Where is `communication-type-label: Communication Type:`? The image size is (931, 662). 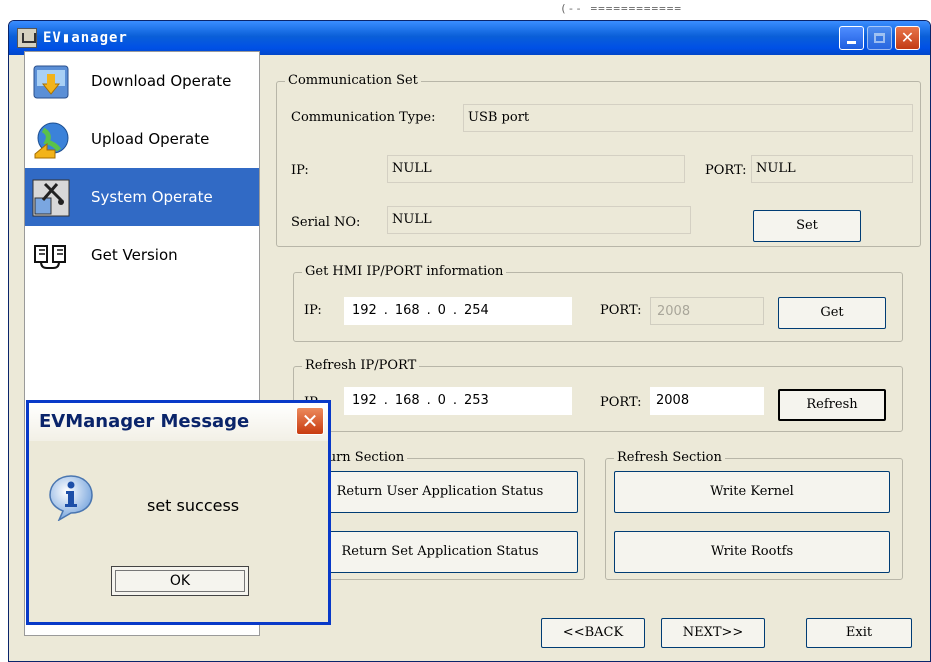 communication-type-label: Communication Type: is located at coordinates (363, 117).